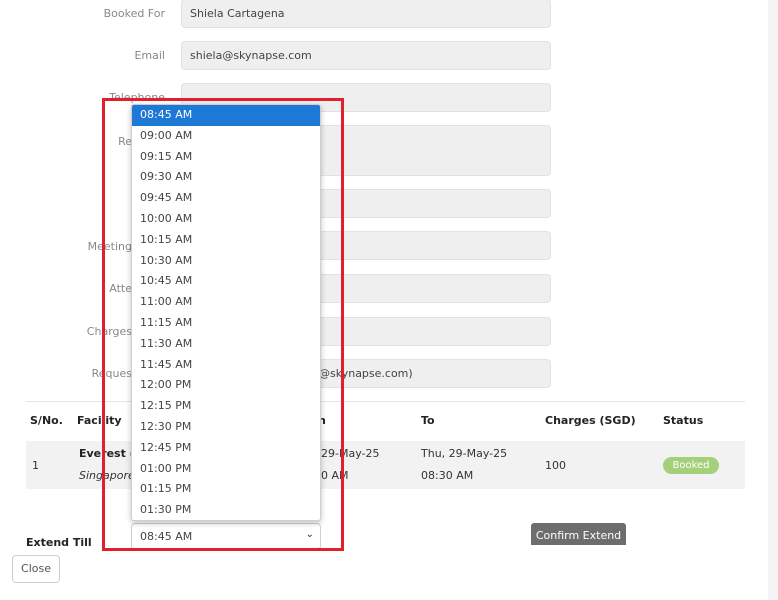  I want to click on col-status: Status, so click(683, 420).